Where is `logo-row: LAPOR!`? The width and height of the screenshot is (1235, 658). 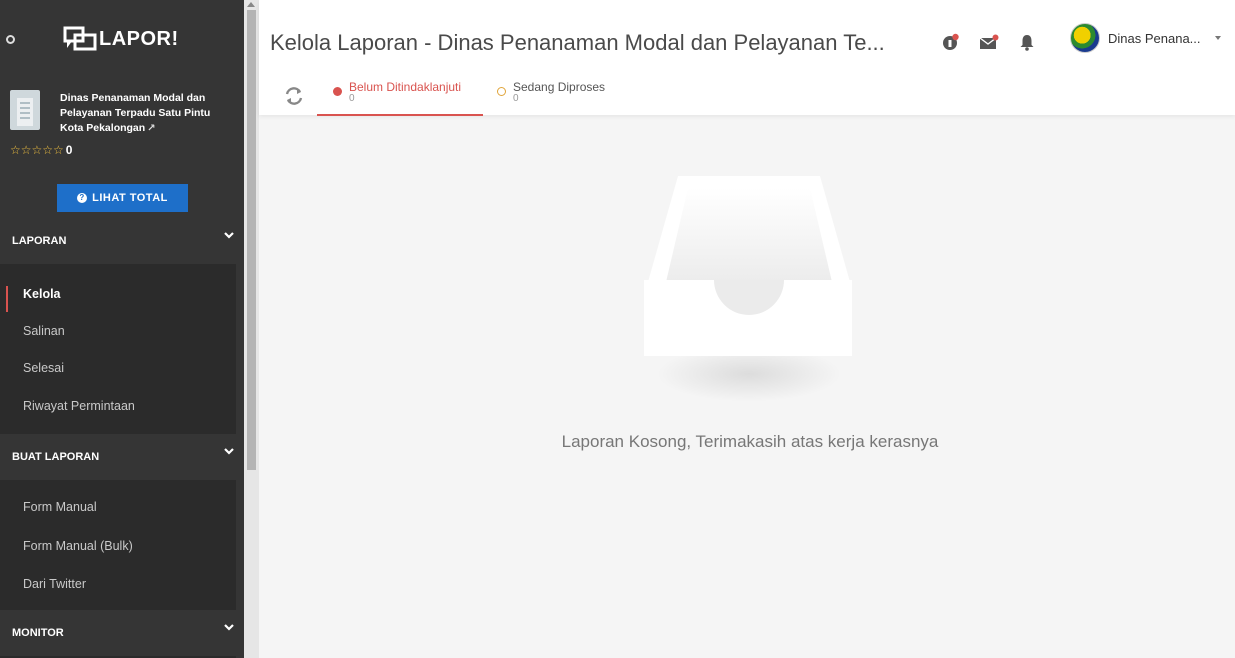
logo-row: LAPOR! is located at coordinates (122, 43).